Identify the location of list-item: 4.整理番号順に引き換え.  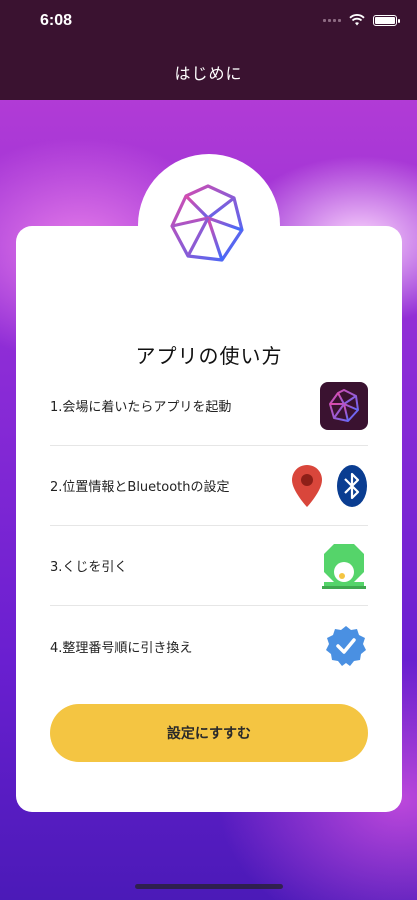
(209, 646).